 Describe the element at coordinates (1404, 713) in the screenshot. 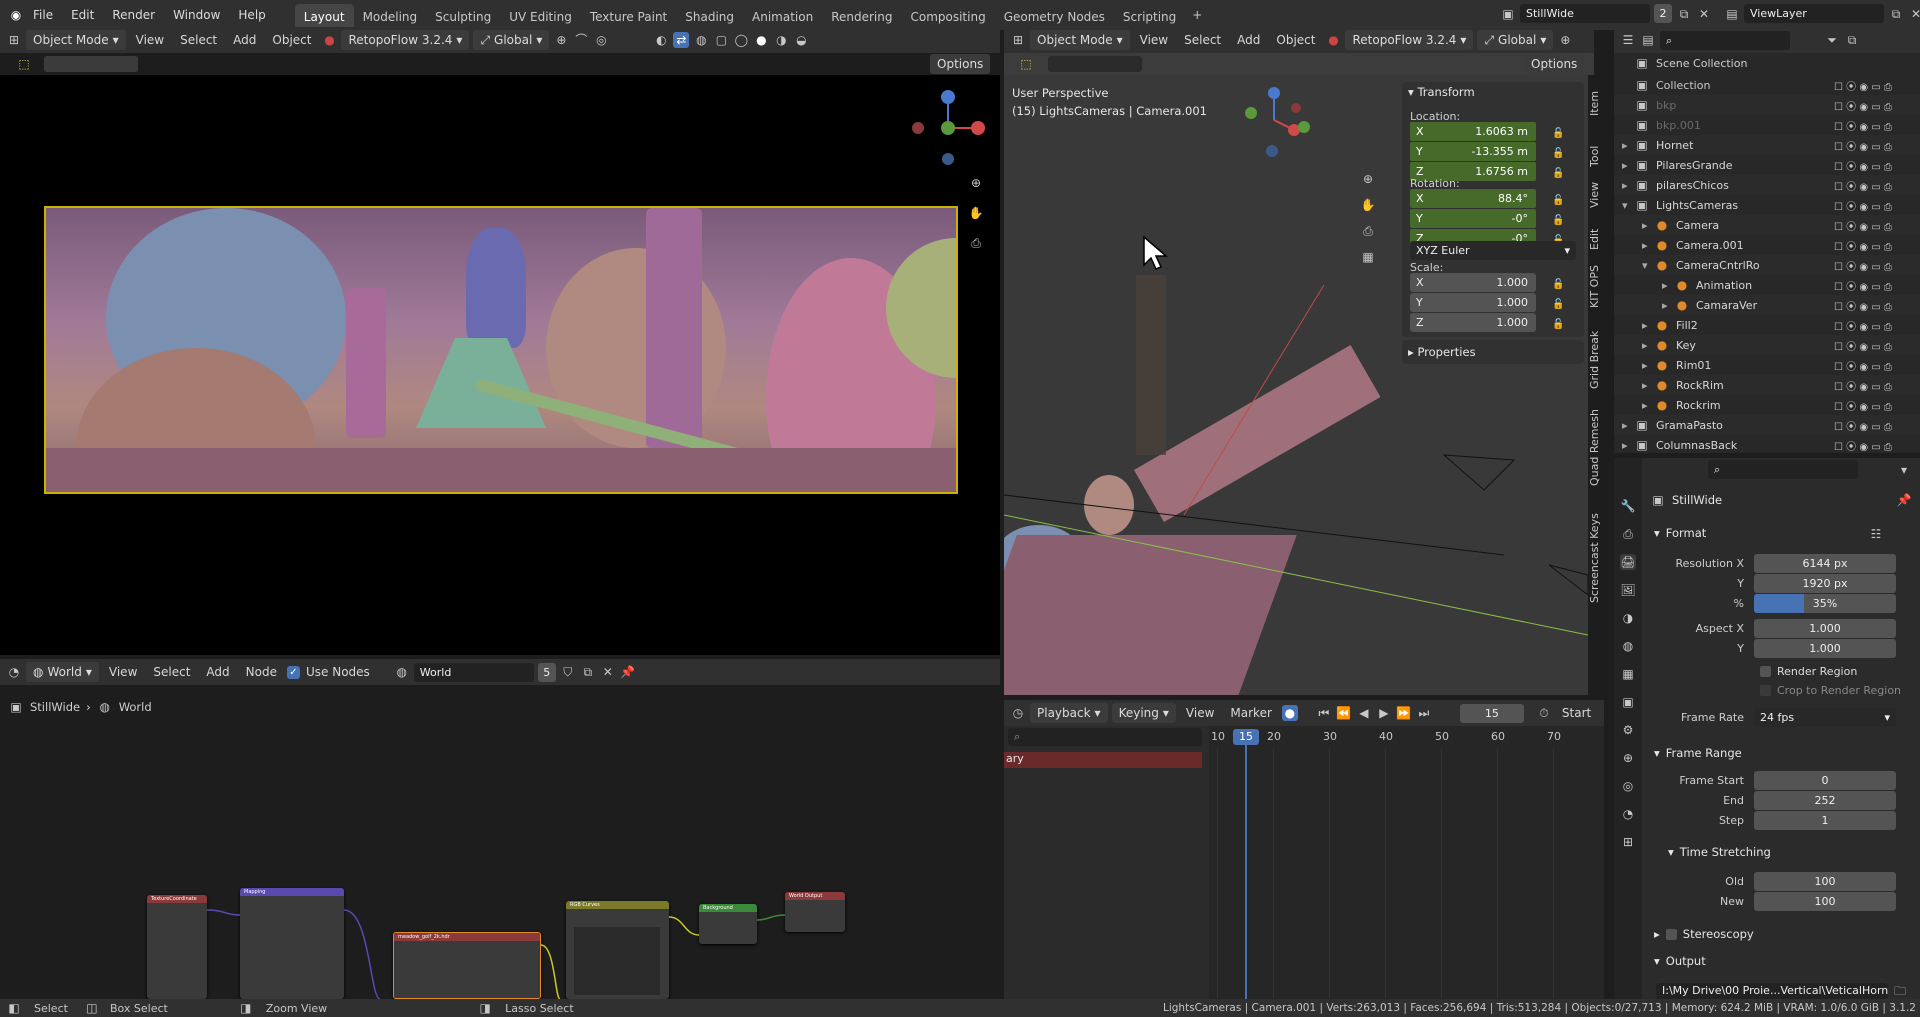

I see `next-key-icon: ⏩` at that location.